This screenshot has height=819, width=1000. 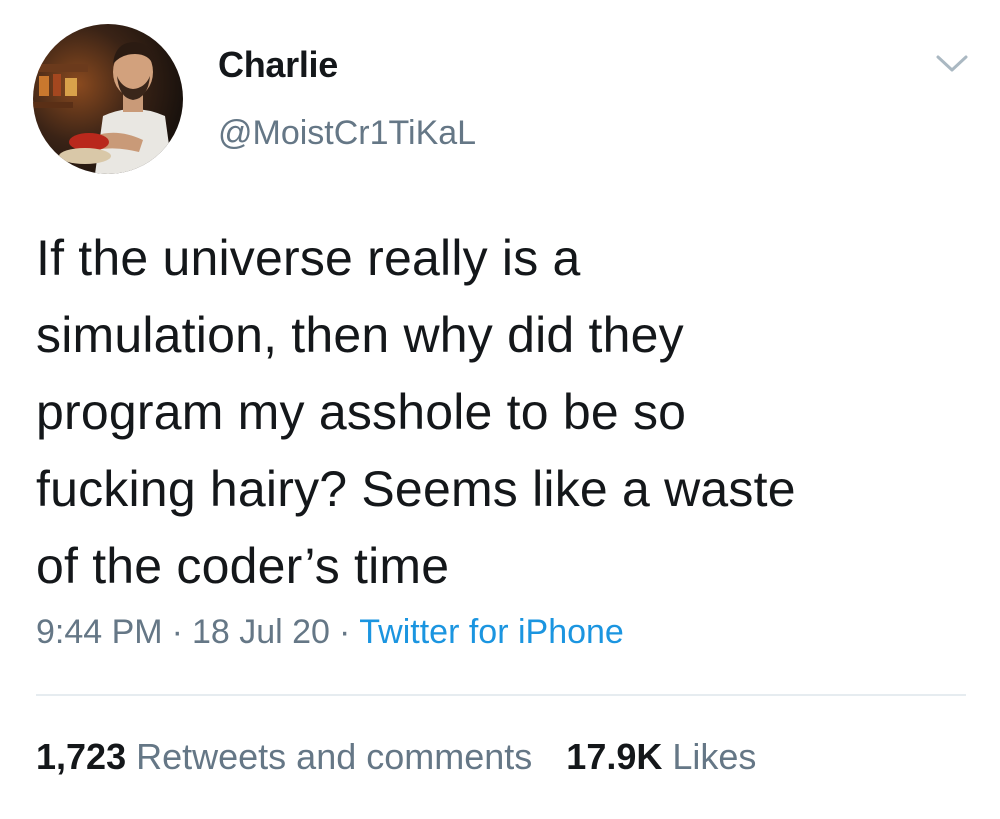 I want to click on likes-stat: 17.9K Likes, so click(x=661, y=756).